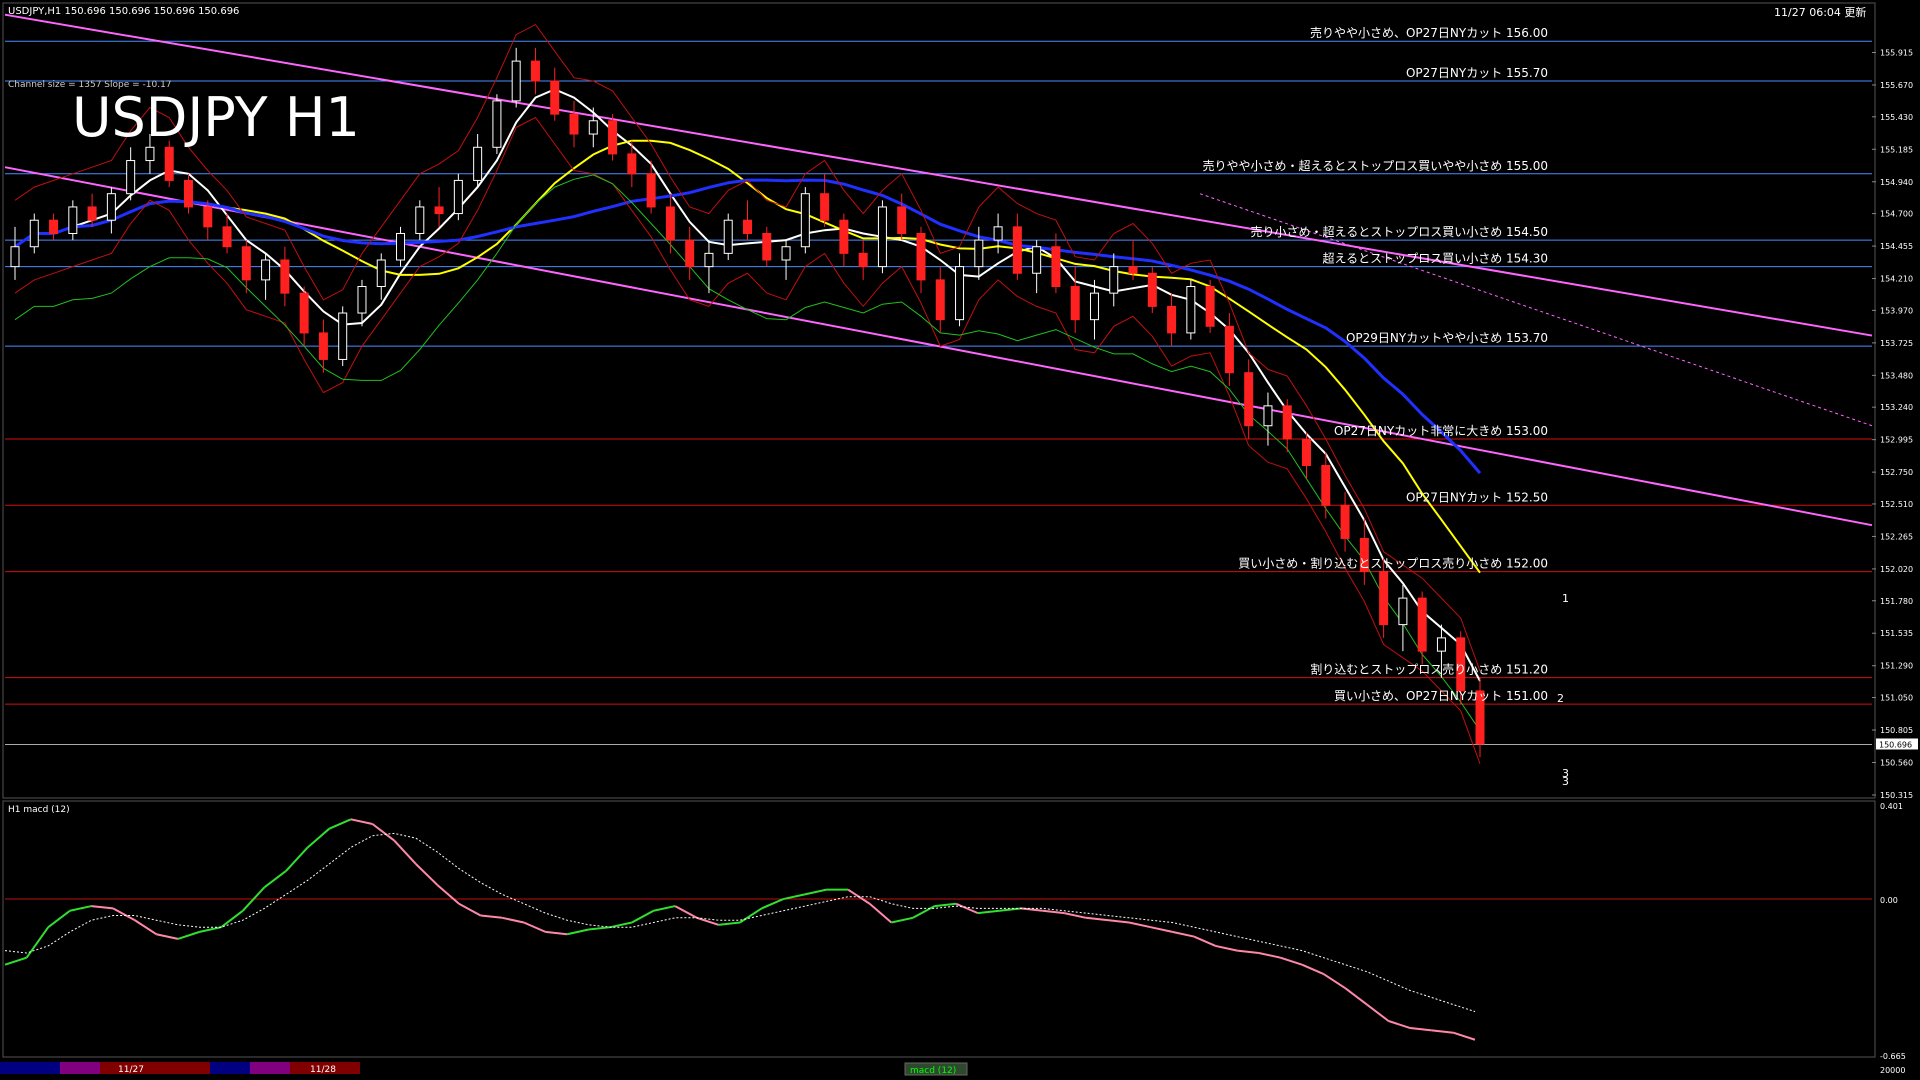  I want to click on y-tick-label: 152.995, so click(1896, 440).